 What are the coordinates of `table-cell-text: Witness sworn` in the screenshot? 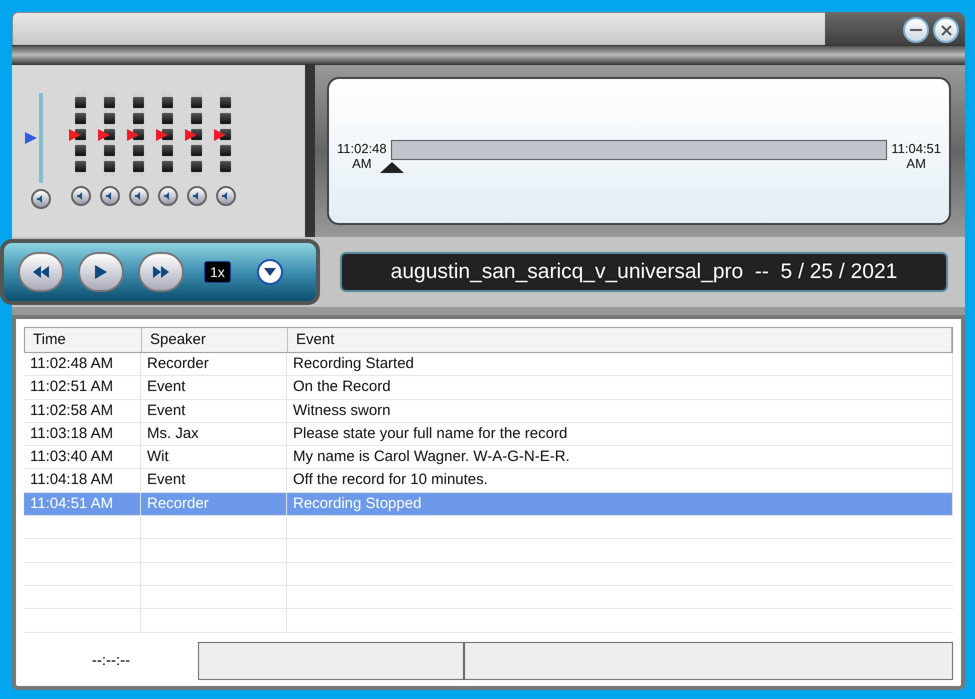 It's located at (342, 410).